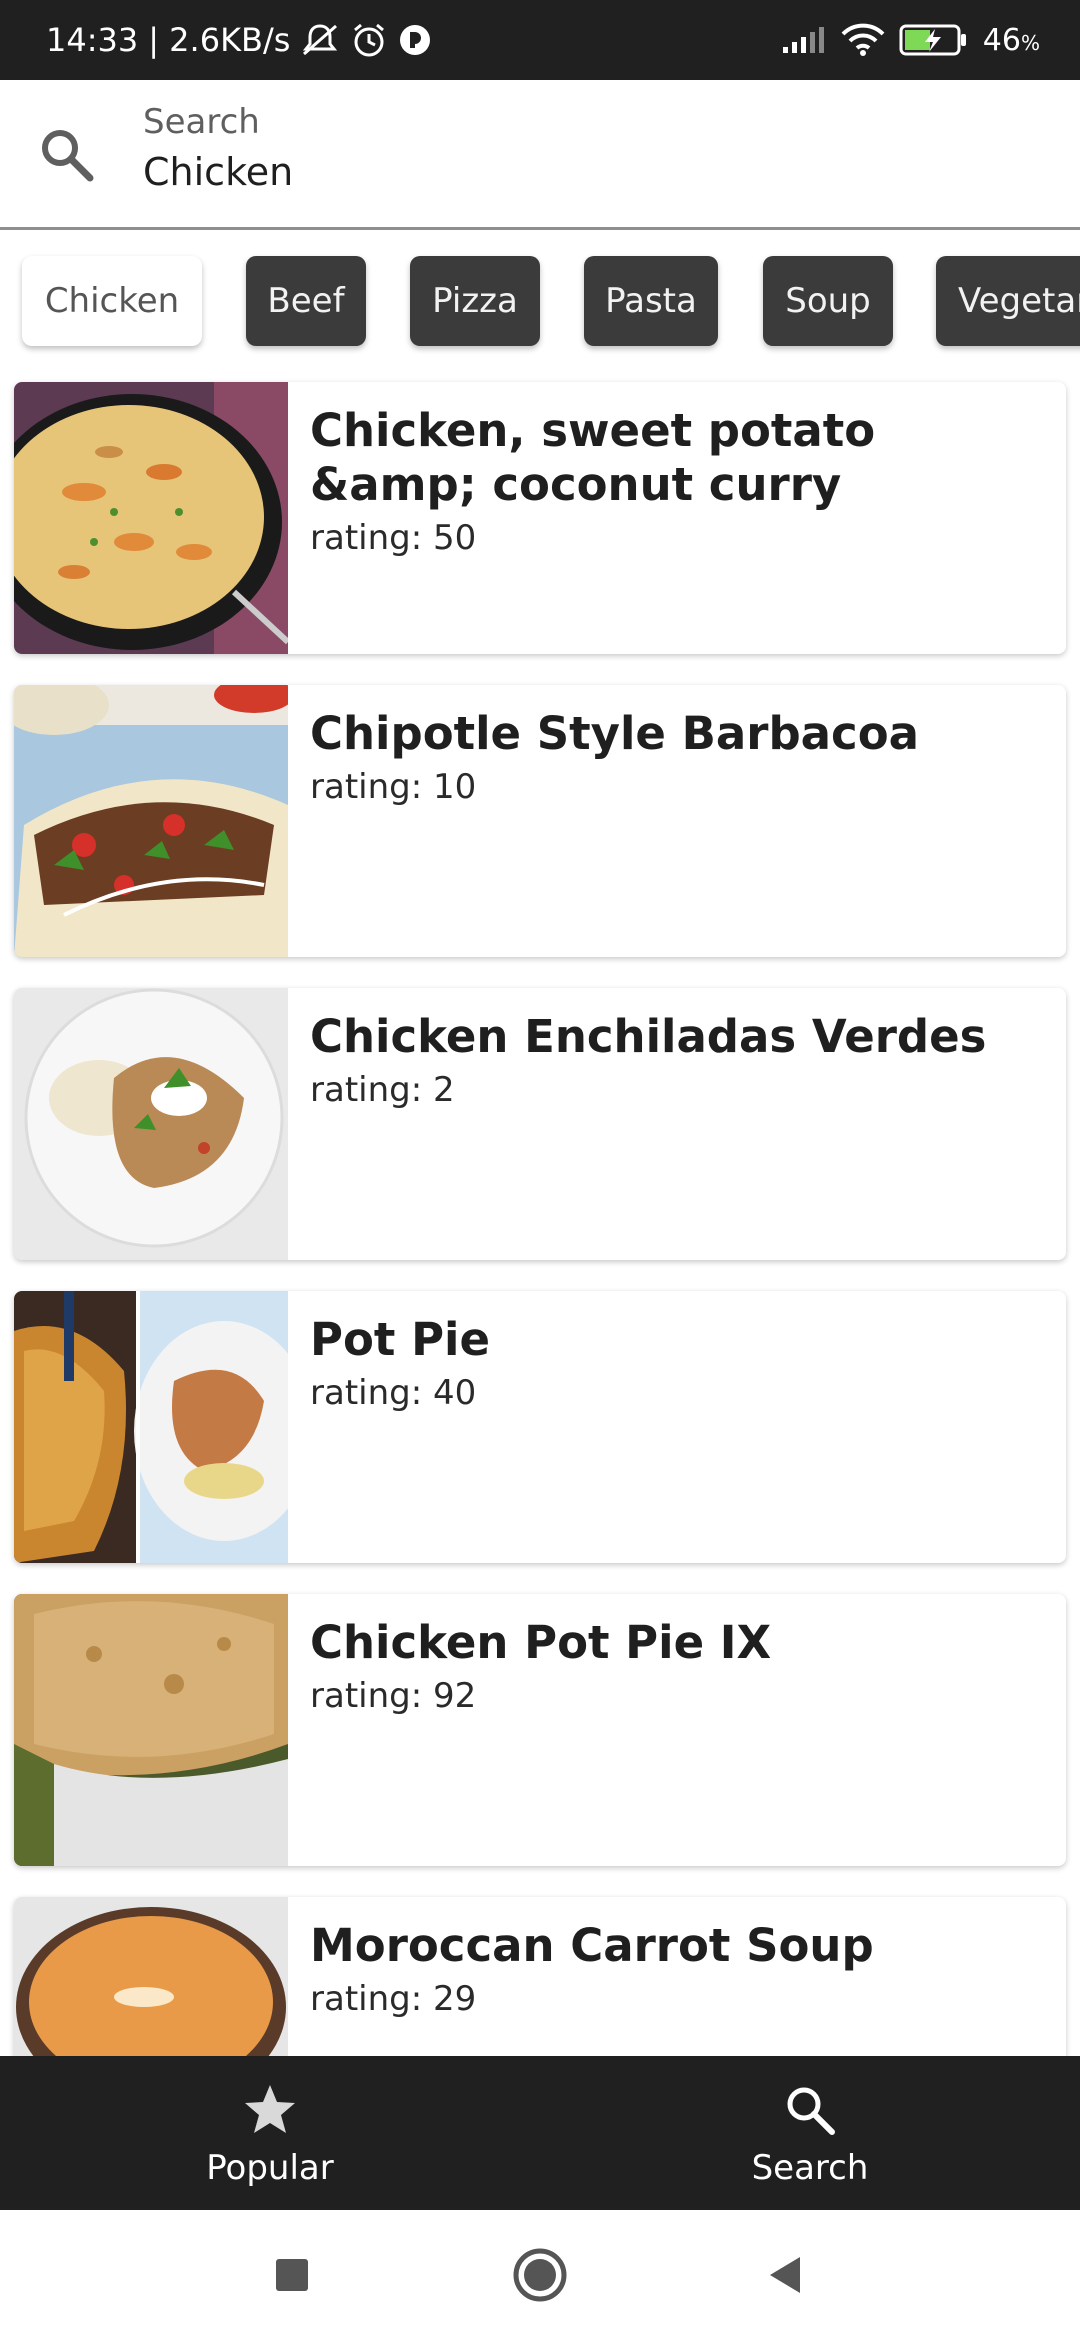  I want to click on recipe-title: Moroccan Carrot Soup, so click(592, 1945).